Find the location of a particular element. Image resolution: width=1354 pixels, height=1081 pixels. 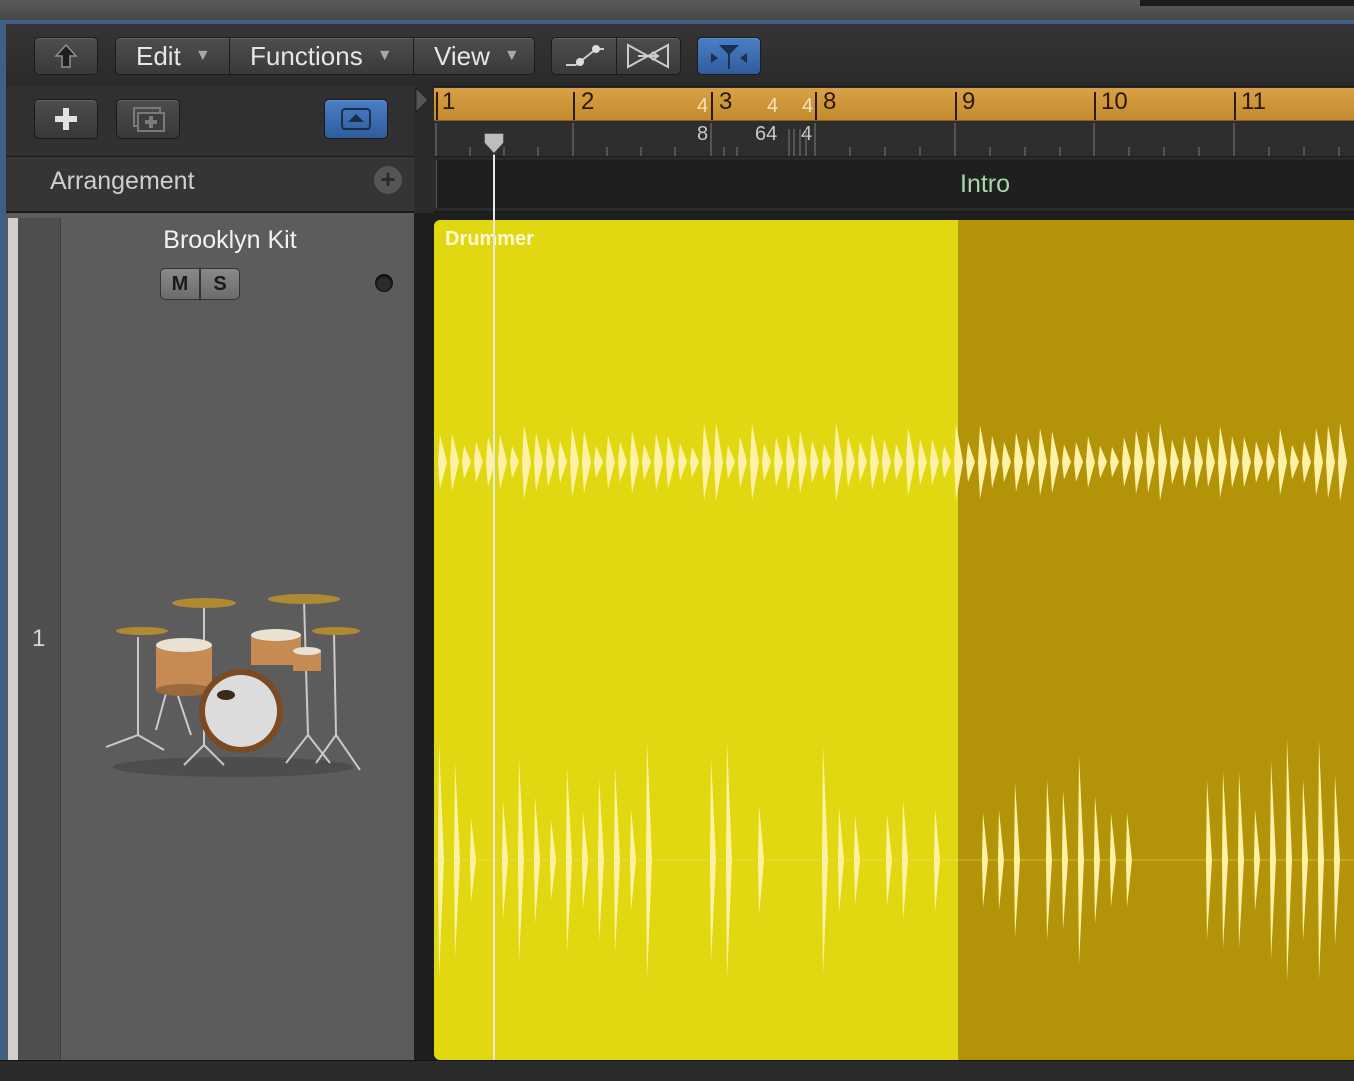

menu-group: Edit ▼ Functions ▼ View ▼ is located at coordinates (325, 56).